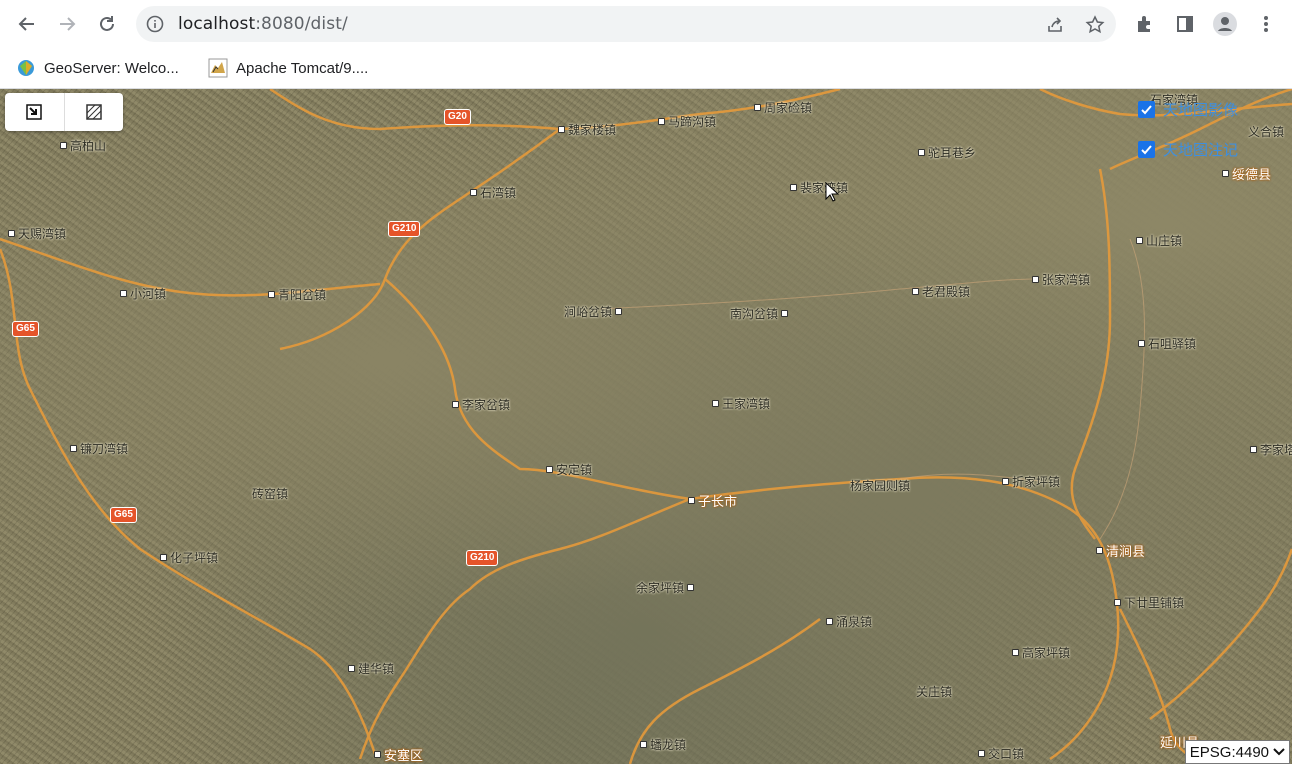 The image size is (1292, 764). What do you see at coordinates (1095, 25) in the screenshot?
I see `bookmark-star-icon` at bounding box center [1095, 25].